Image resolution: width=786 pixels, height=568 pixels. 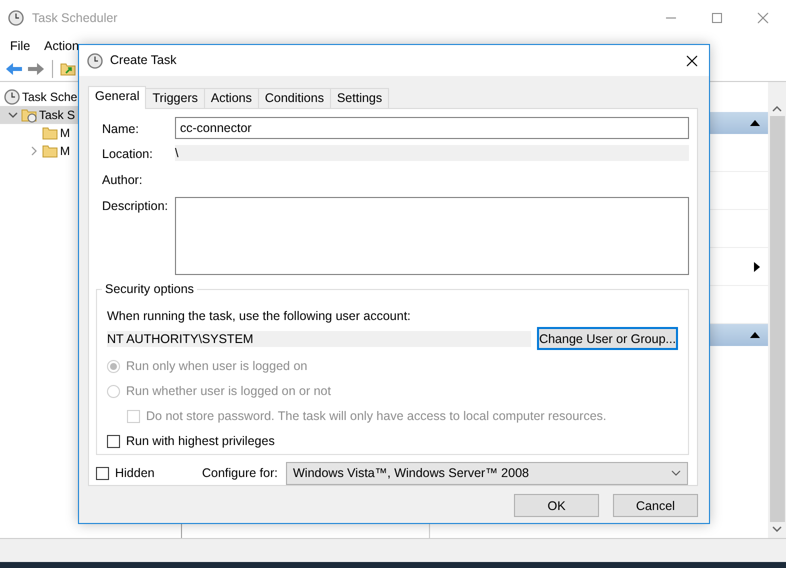 I want to click on field-label: Location:, so click(x=127, y=154).